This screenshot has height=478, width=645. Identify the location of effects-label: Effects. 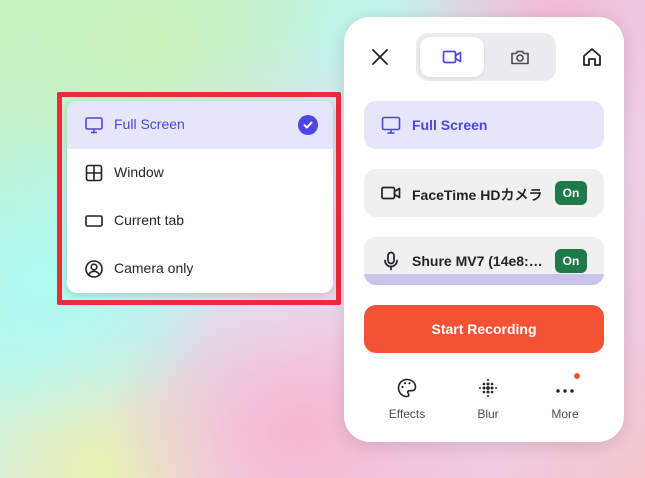
(407, 414).